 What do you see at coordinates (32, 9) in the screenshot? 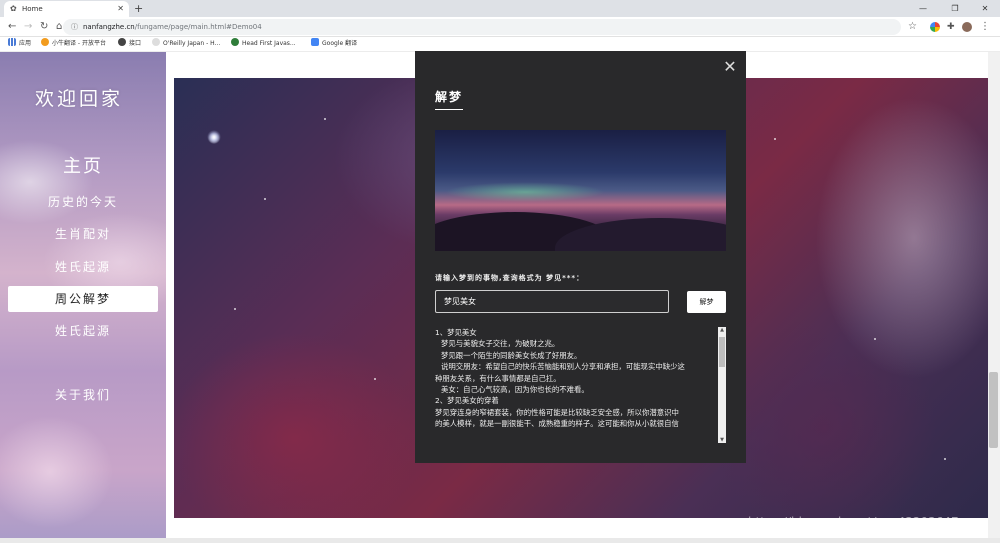
I see `tab-title: Home` at bounding box center [32, 9].